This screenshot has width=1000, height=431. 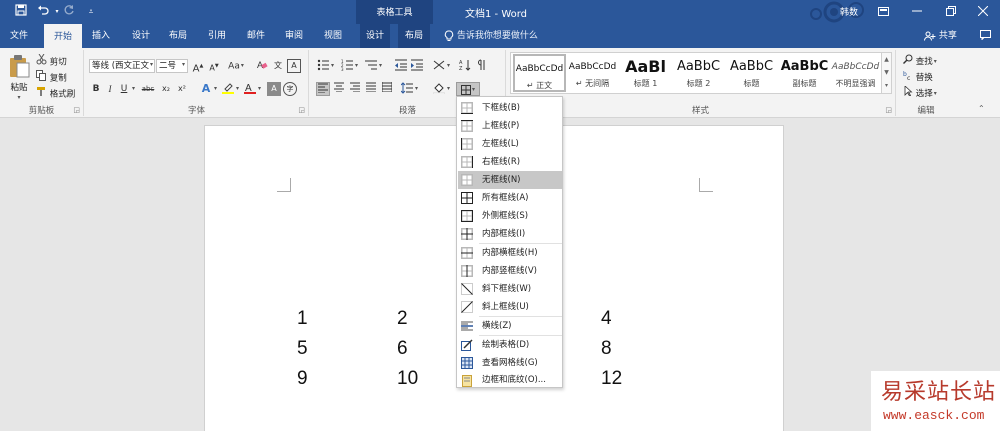 I want to click on collapse-ribbon-icon: ⌃, so click(x=981, y=108).